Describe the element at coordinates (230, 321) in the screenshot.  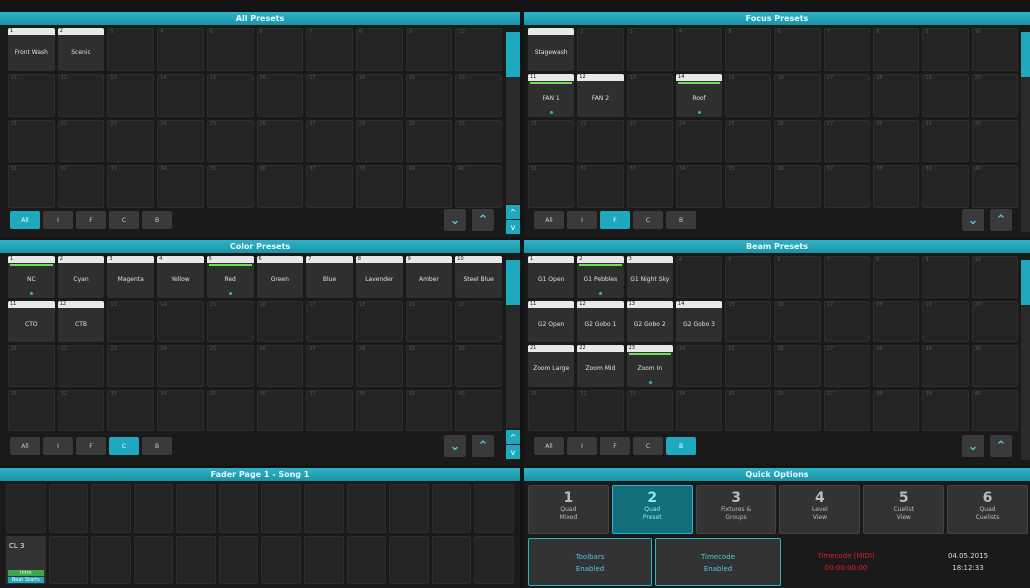
I see `empty-preset-slot: 15` at that location.